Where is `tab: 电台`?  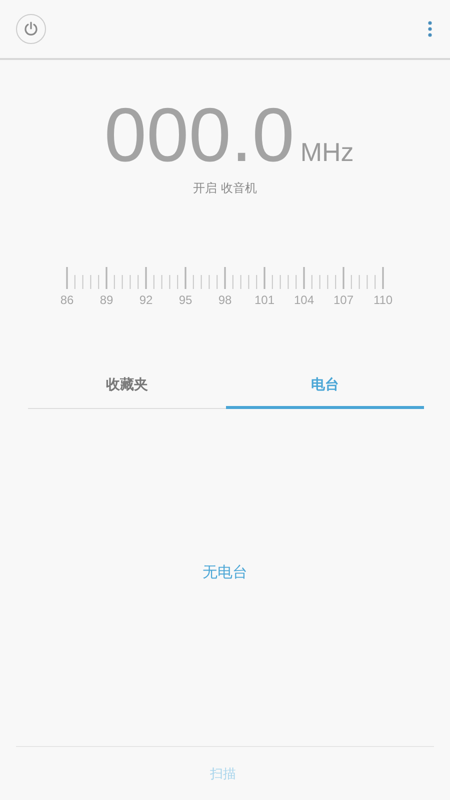 tab: 电台 is located at coordinates (325, 386).